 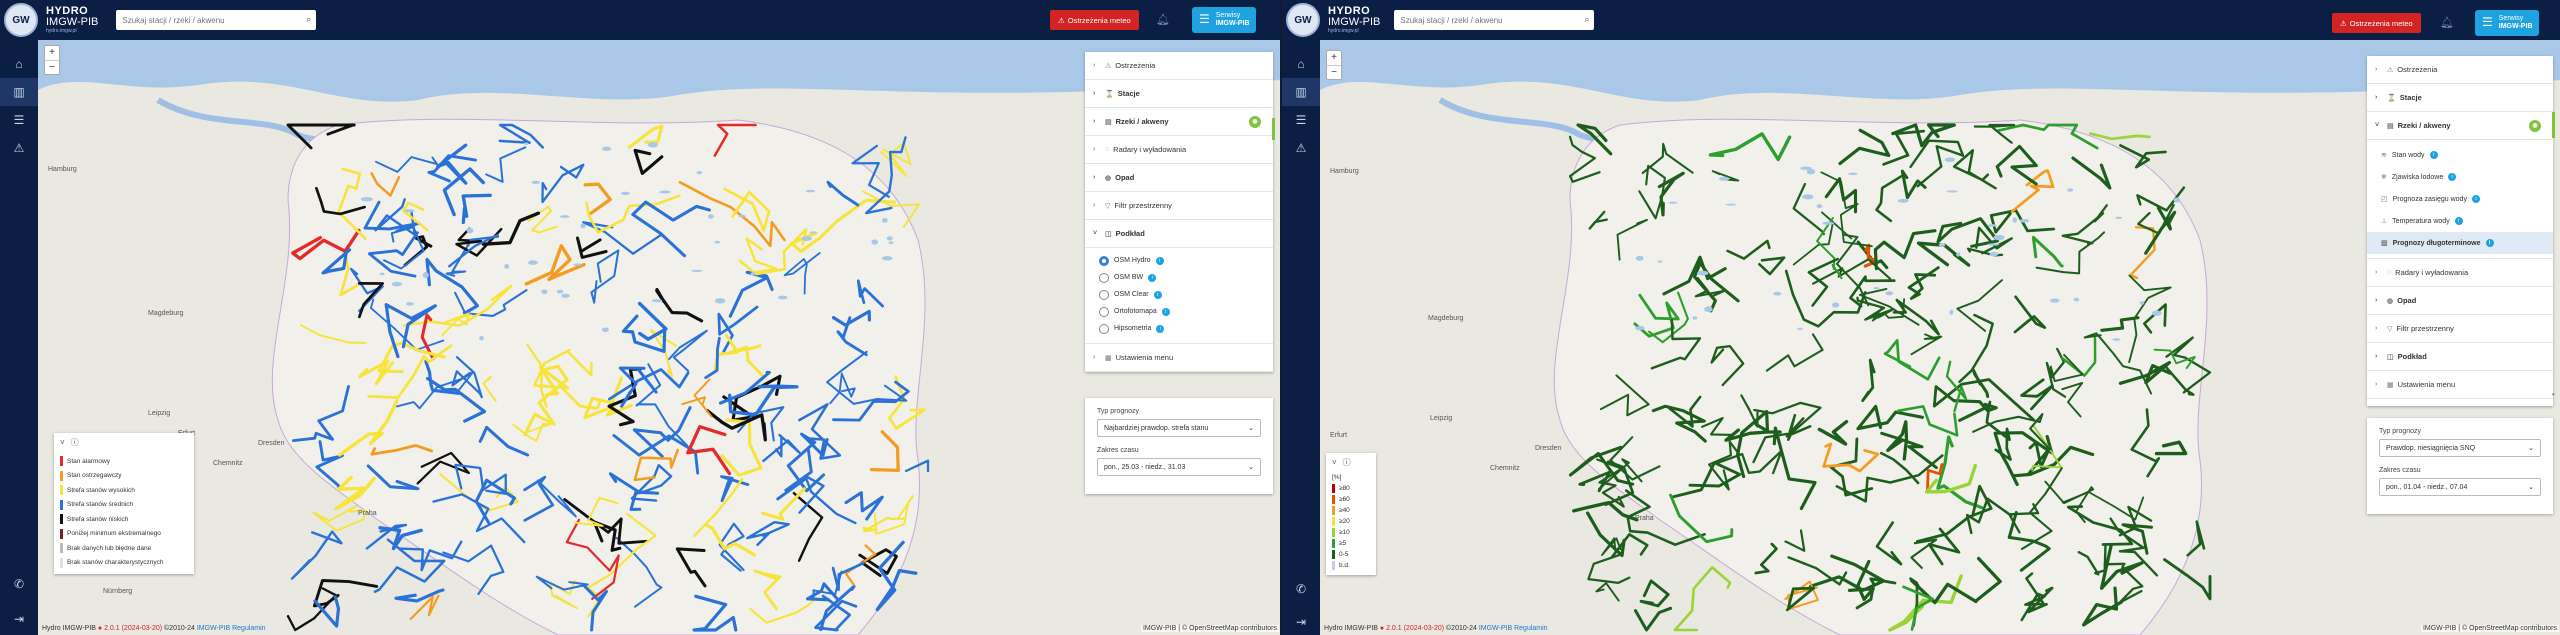 I want to click on rivers-layer-item: ◰ Prognoza zasięgu wody i, so click(x=2460, y=199).